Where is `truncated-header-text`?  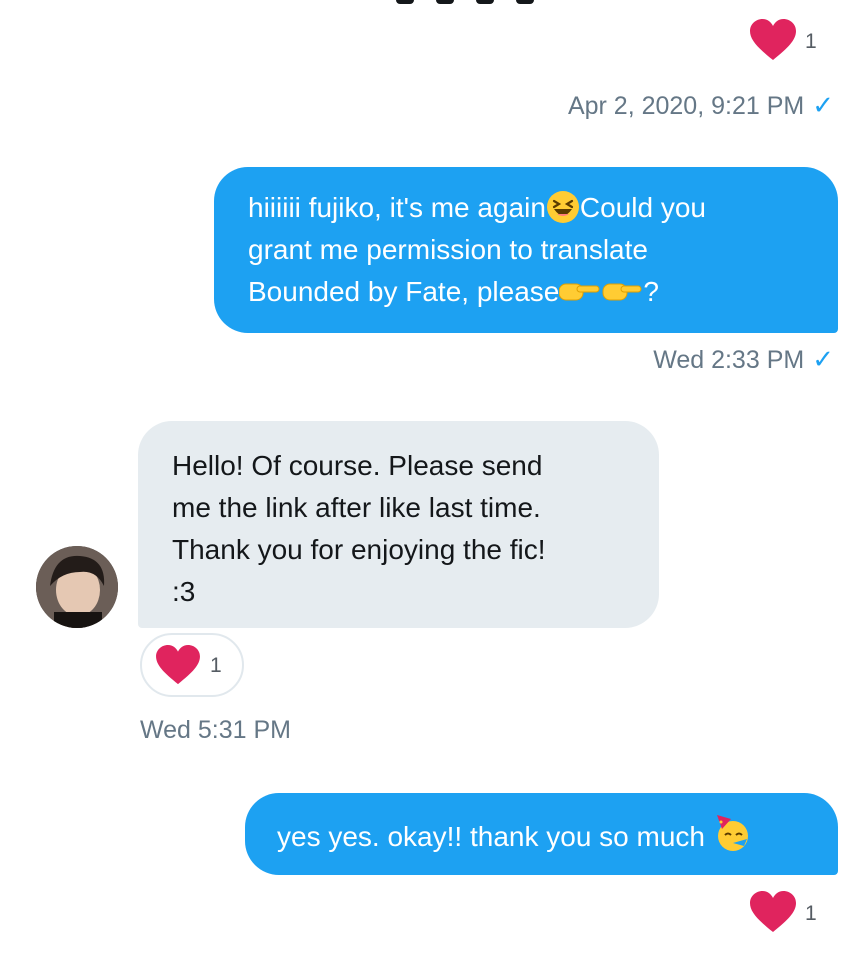
truncated-header-text is located at coordinates (471, 2).